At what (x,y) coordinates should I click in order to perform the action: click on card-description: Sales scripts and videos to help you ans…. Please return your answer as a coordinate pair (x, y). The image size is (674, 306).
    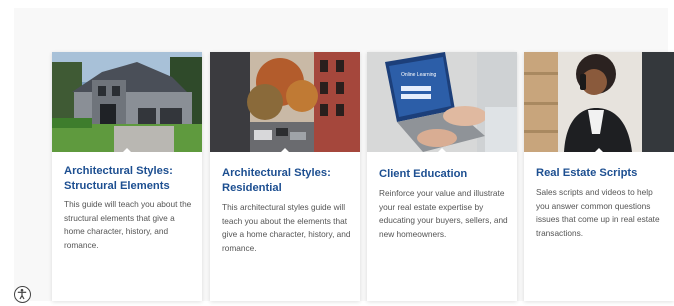
    Looking at the image, I should click on (598, 212).